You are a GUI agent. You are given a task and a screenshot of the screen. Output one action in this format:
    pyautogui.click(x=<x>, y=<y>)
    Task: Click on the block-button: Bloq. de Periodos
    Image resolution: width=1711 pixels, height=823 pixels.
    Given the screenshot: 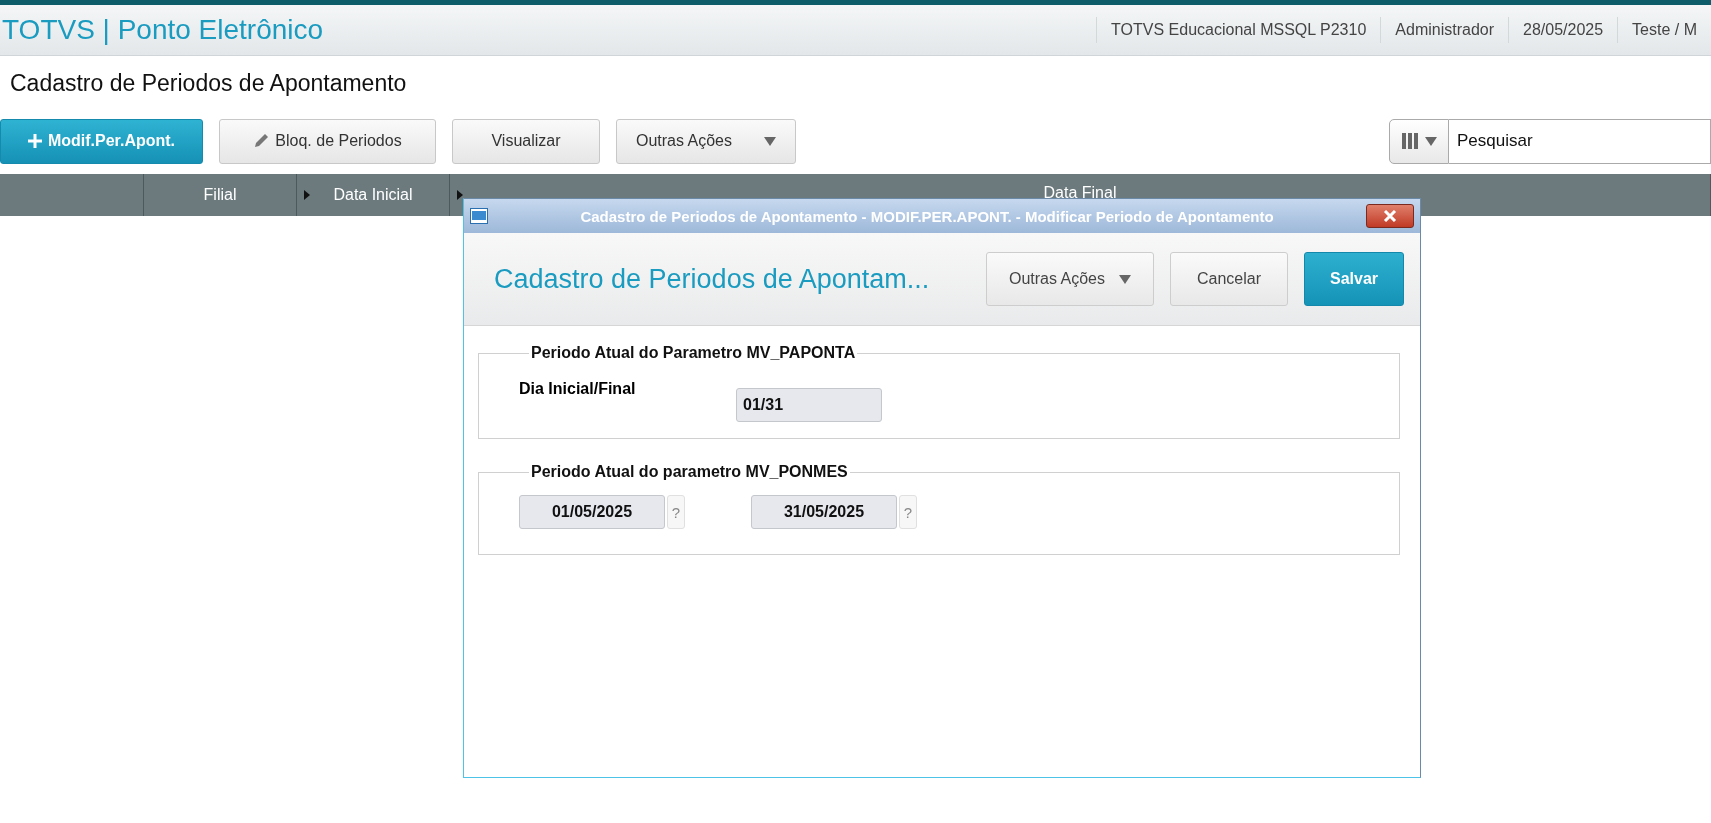 What is the action you would take?
    pyautogui.click(x=327, y=141)
    